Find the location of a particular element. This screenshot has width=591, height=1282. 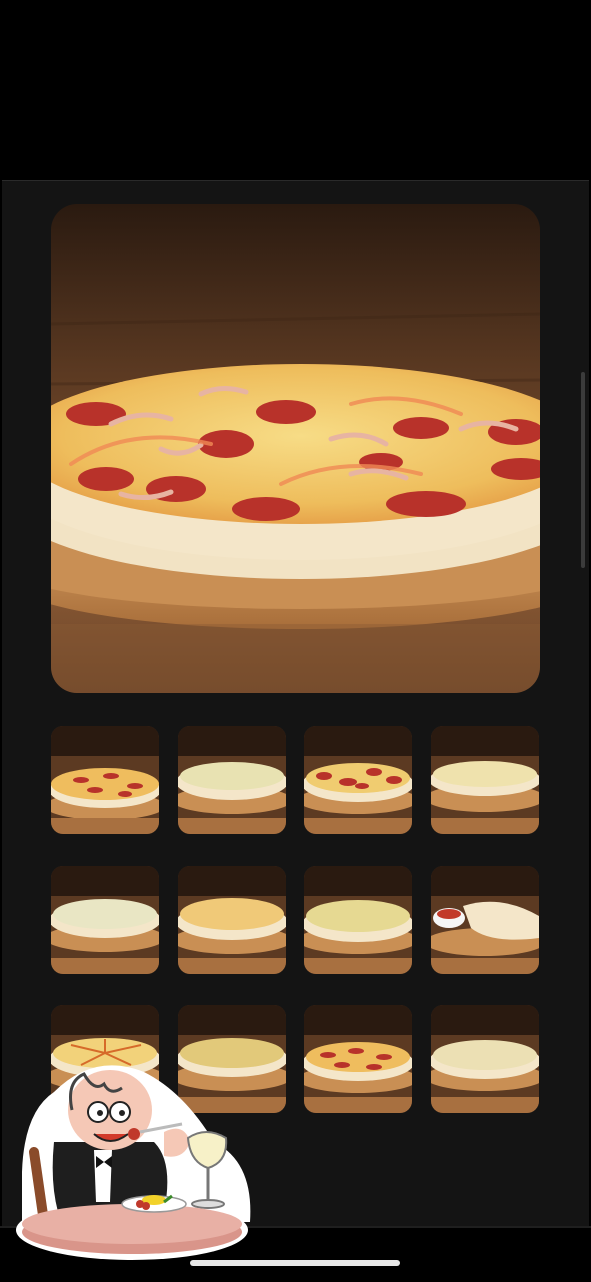

scrollbar is located at coordinates (583, 470).